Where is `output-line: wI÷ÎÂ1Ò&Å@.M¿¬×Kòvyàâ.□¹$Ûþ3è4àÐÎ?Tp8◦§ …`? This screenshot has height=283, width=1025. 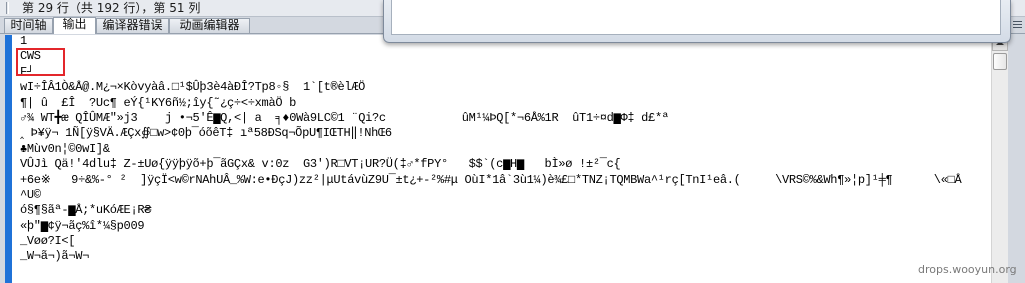 output-line: wI÷ÎÂ1Ò&Å@.M¿¬×Kòvyàâ.□¹$Ûþ3è4àÐÎ?Tp8◦§ … is located at coordinates (193, 87).